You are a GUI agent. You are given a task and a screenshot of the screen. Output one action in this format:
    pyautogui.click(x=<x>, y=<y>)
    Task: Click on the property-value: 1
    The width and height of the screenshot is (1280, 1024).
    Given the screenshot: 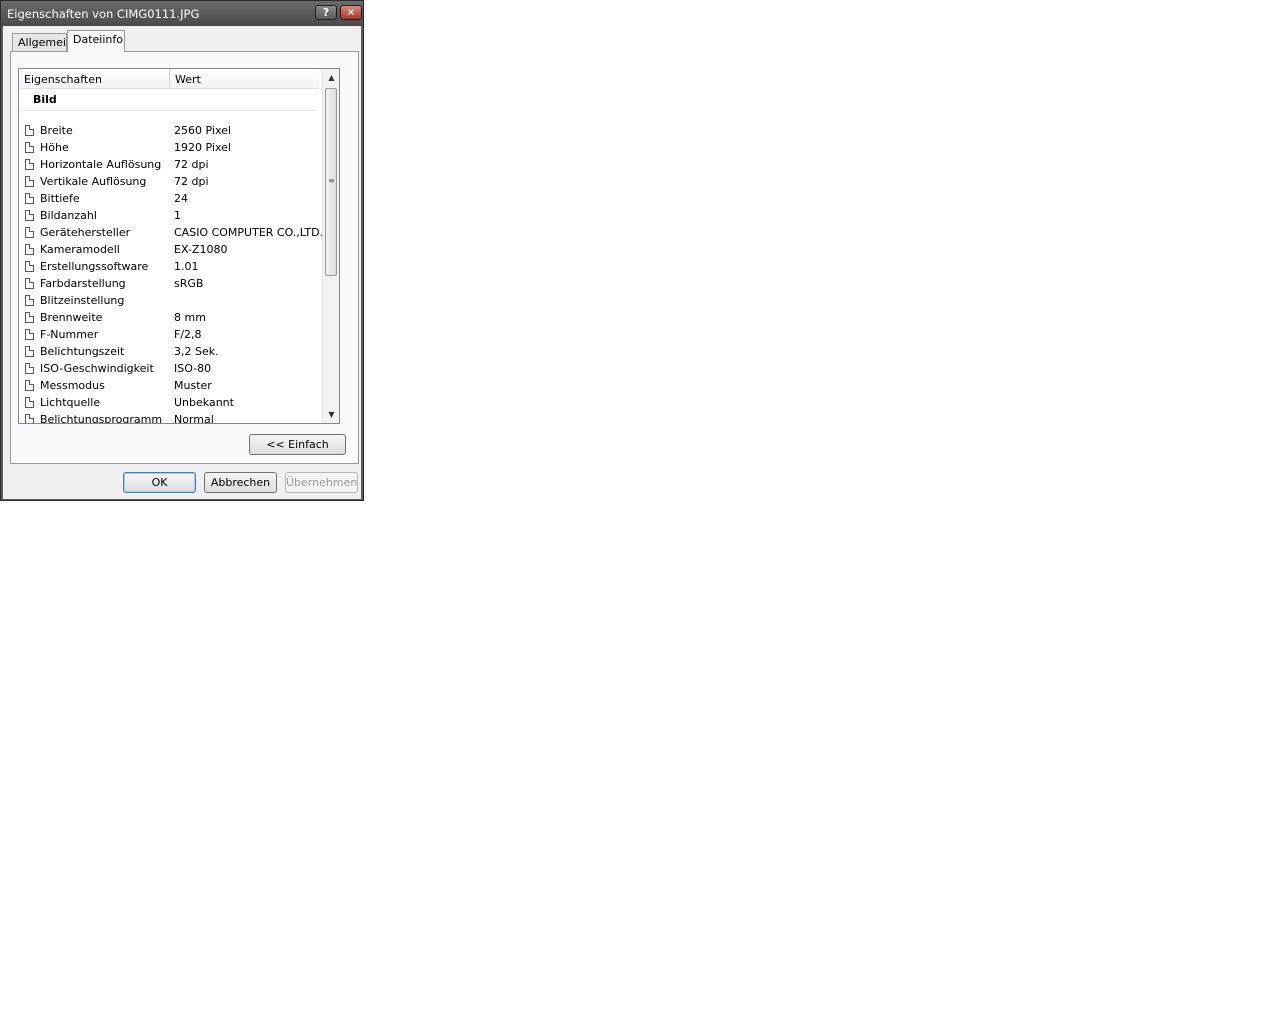 What is the action you would take?
    pyautogui.click(x=177, y=215)
    